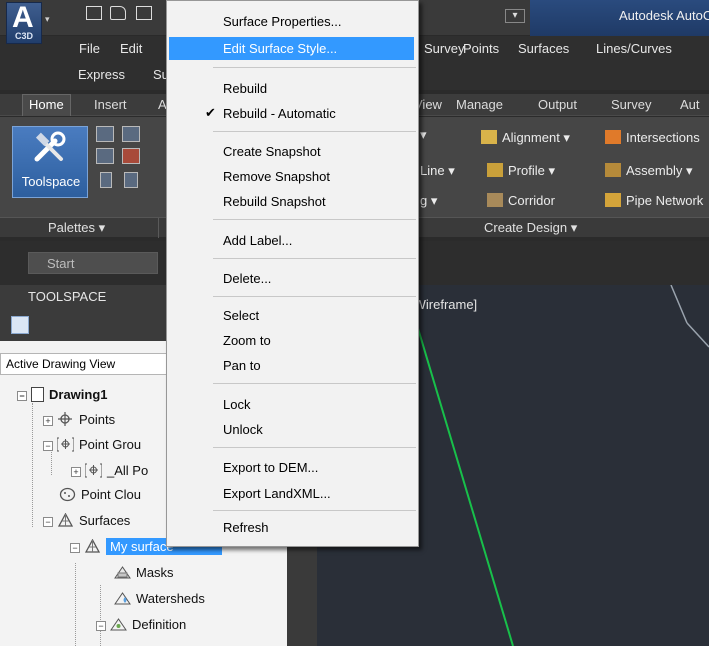 This screenshot has height=646, width=709. Describe the element at coordinates (128, 470) in the screenshot. I see `tree-label: _All Po` at that location.